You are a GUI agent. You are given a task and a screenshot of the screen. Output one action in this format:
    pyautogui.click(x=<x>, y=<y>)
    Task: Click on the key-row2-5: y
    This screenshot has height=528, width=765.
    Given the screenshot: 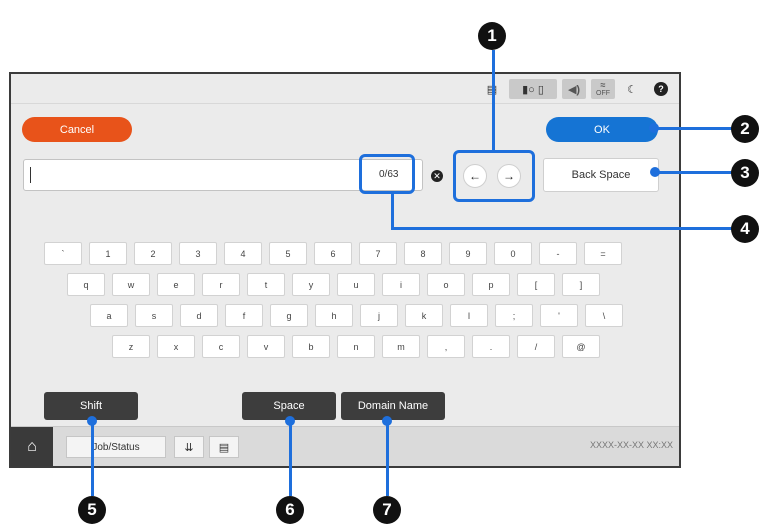 What is the action you would take?
    pyautogui.click(x=311, y=284)
    